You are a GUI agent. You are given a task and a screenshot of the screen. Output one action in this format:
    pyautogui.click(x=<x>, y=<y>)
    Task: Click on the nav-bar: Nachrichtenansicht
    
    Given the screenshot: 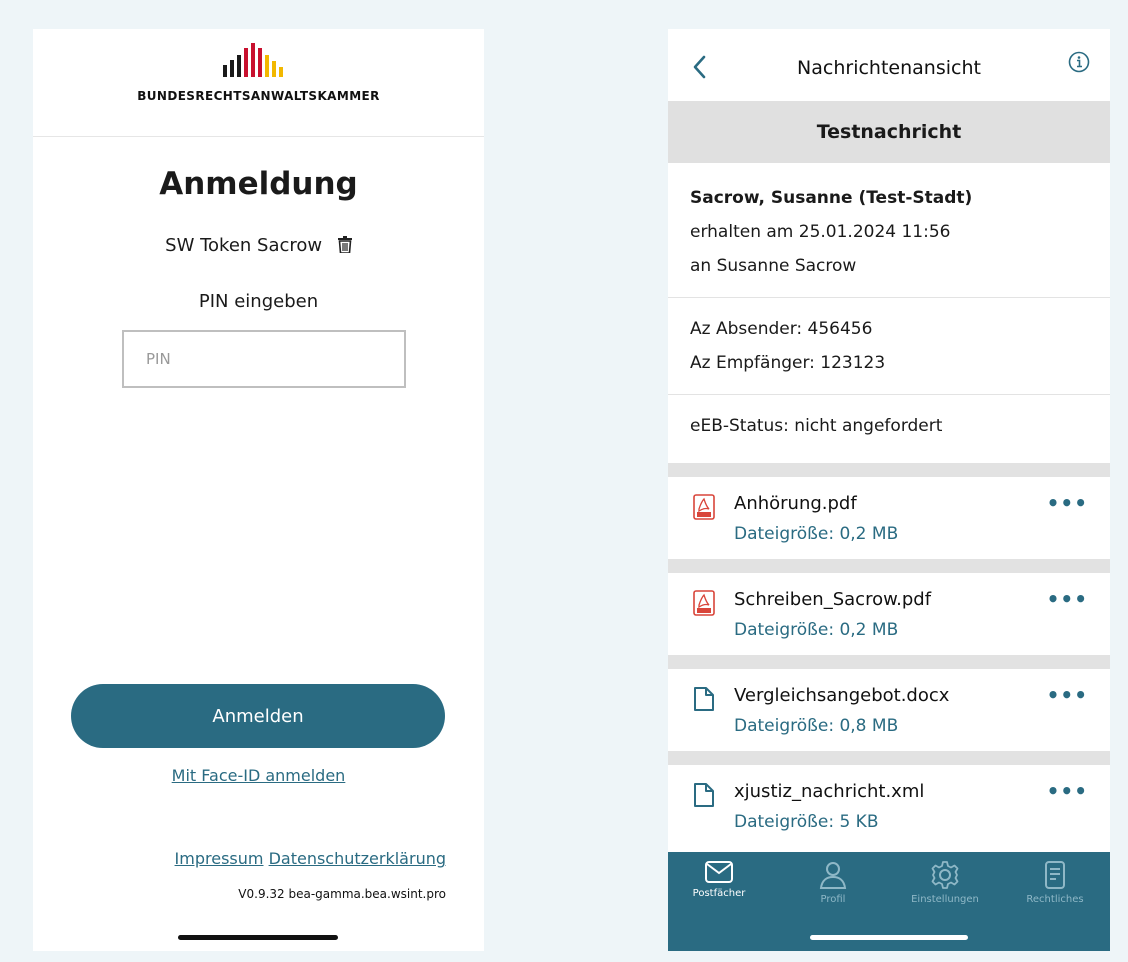 What is the action you would take?
    pyautogui.click(x=889, y=65)
    